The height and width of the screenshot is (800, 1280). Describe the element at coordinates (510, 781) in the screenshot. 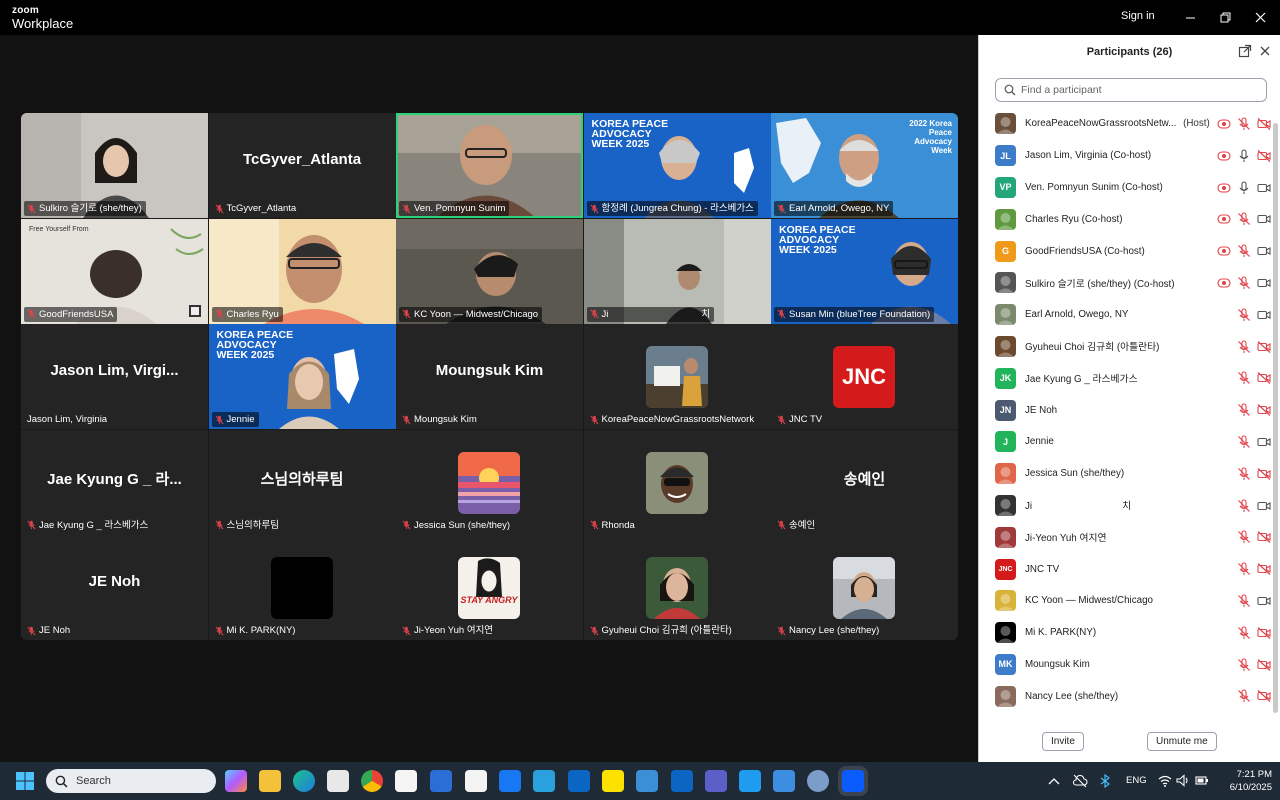

I see `facebook-icon` at that location.